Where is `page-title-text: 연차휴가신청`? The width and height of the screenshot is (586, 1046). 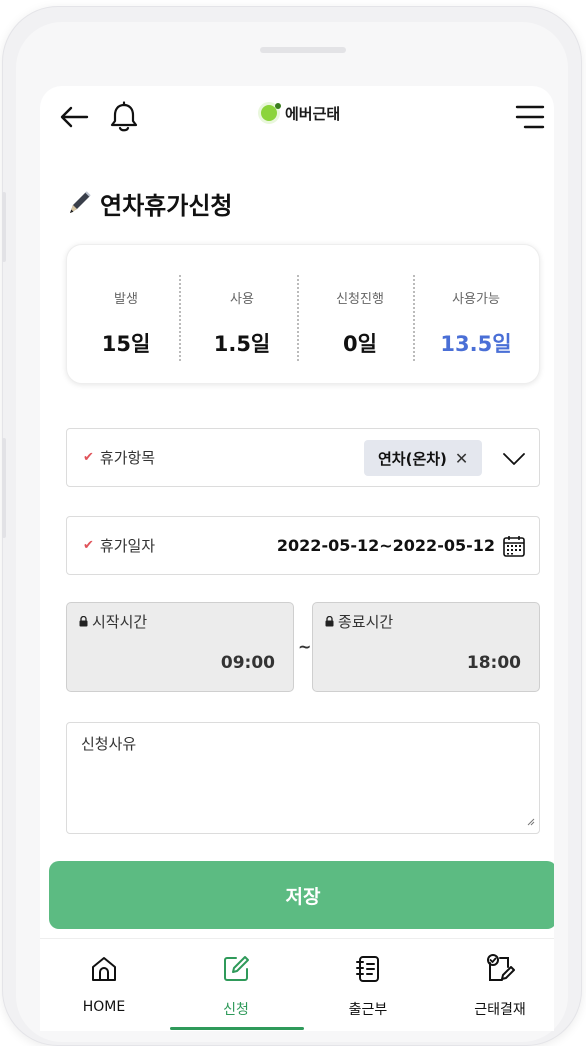
page-title-text: 연차휴가신청 is located at coordinates (166, 206).